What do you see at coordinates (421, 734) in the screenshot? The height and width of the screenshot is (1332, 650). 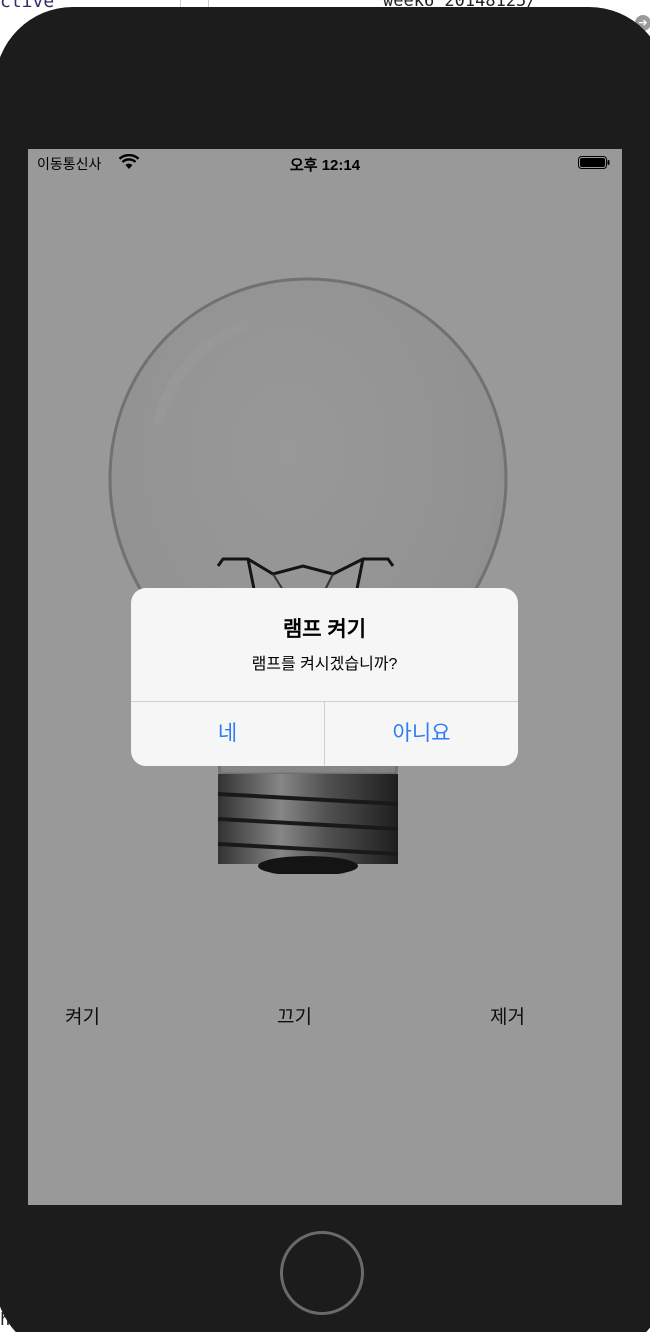 I see `alert-cancel-button: 아니요` at bounding box center [421, 734].